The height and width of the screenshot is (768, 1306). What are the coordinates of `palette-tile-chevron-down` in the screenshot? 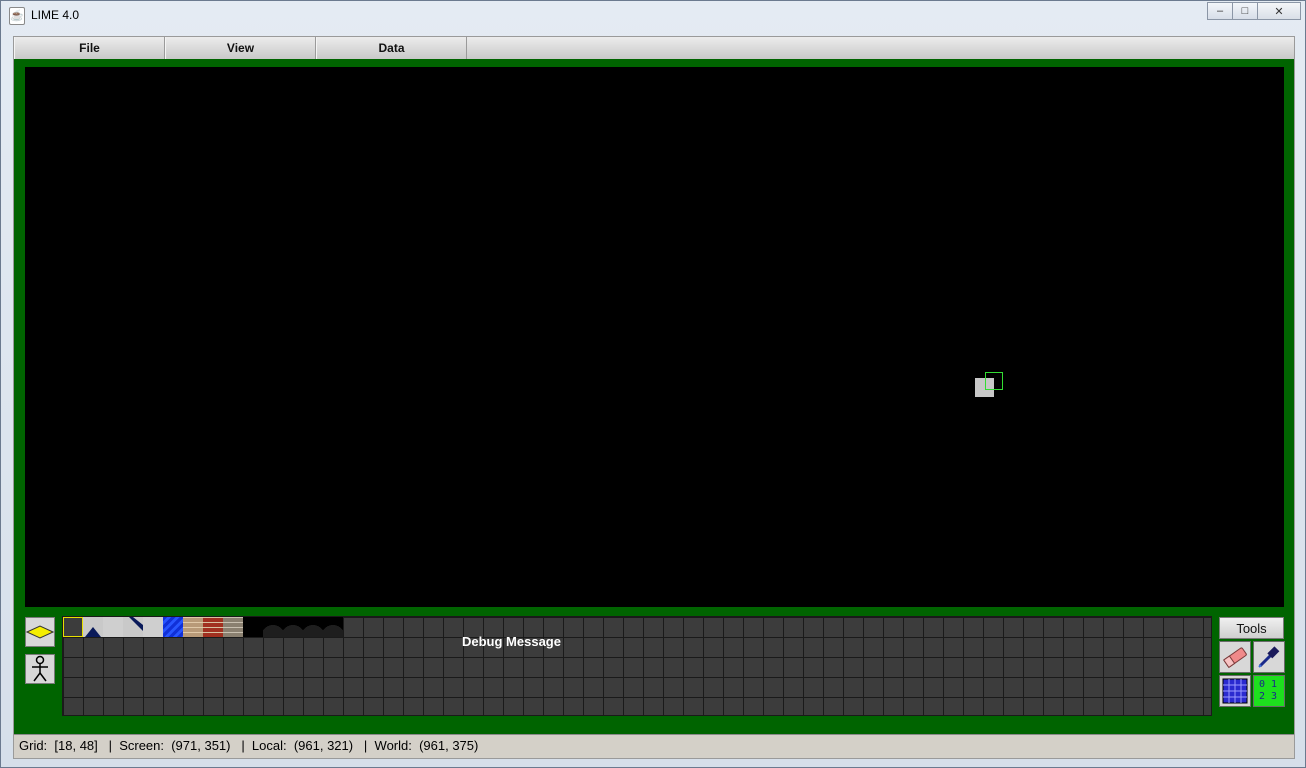 It's located at (140, 627).